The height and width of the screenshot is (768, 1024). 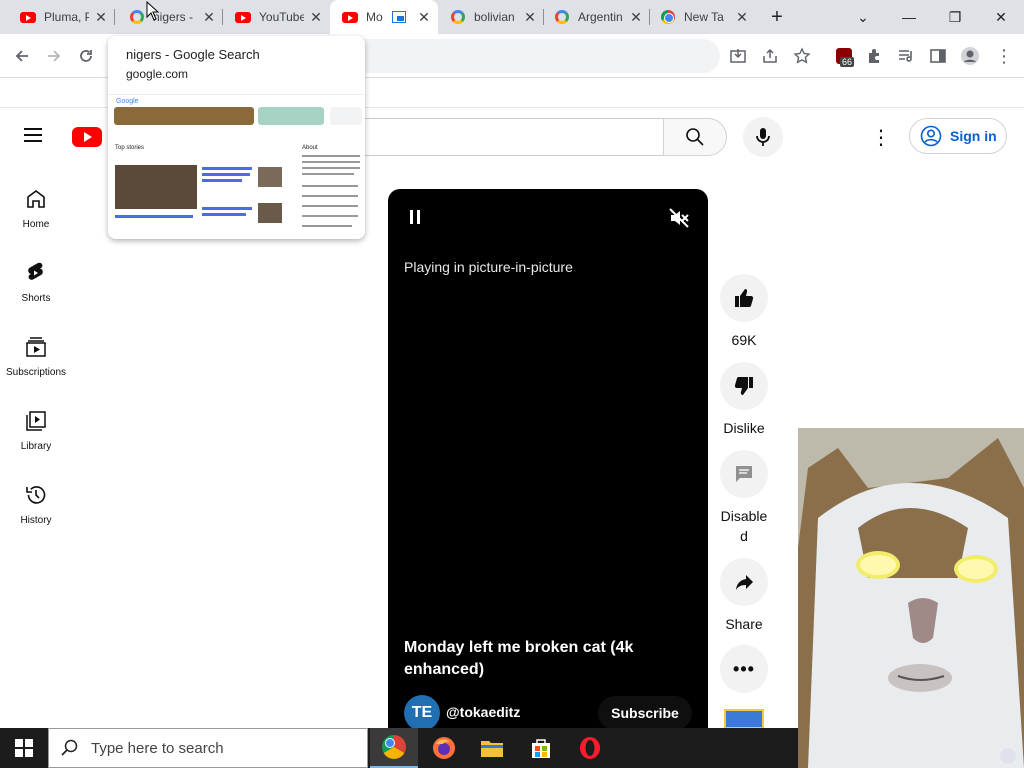 What do you see at coordinates (92, 137) in the screenshot?
I see `youtube-logo` at bounding box center [92, 137].